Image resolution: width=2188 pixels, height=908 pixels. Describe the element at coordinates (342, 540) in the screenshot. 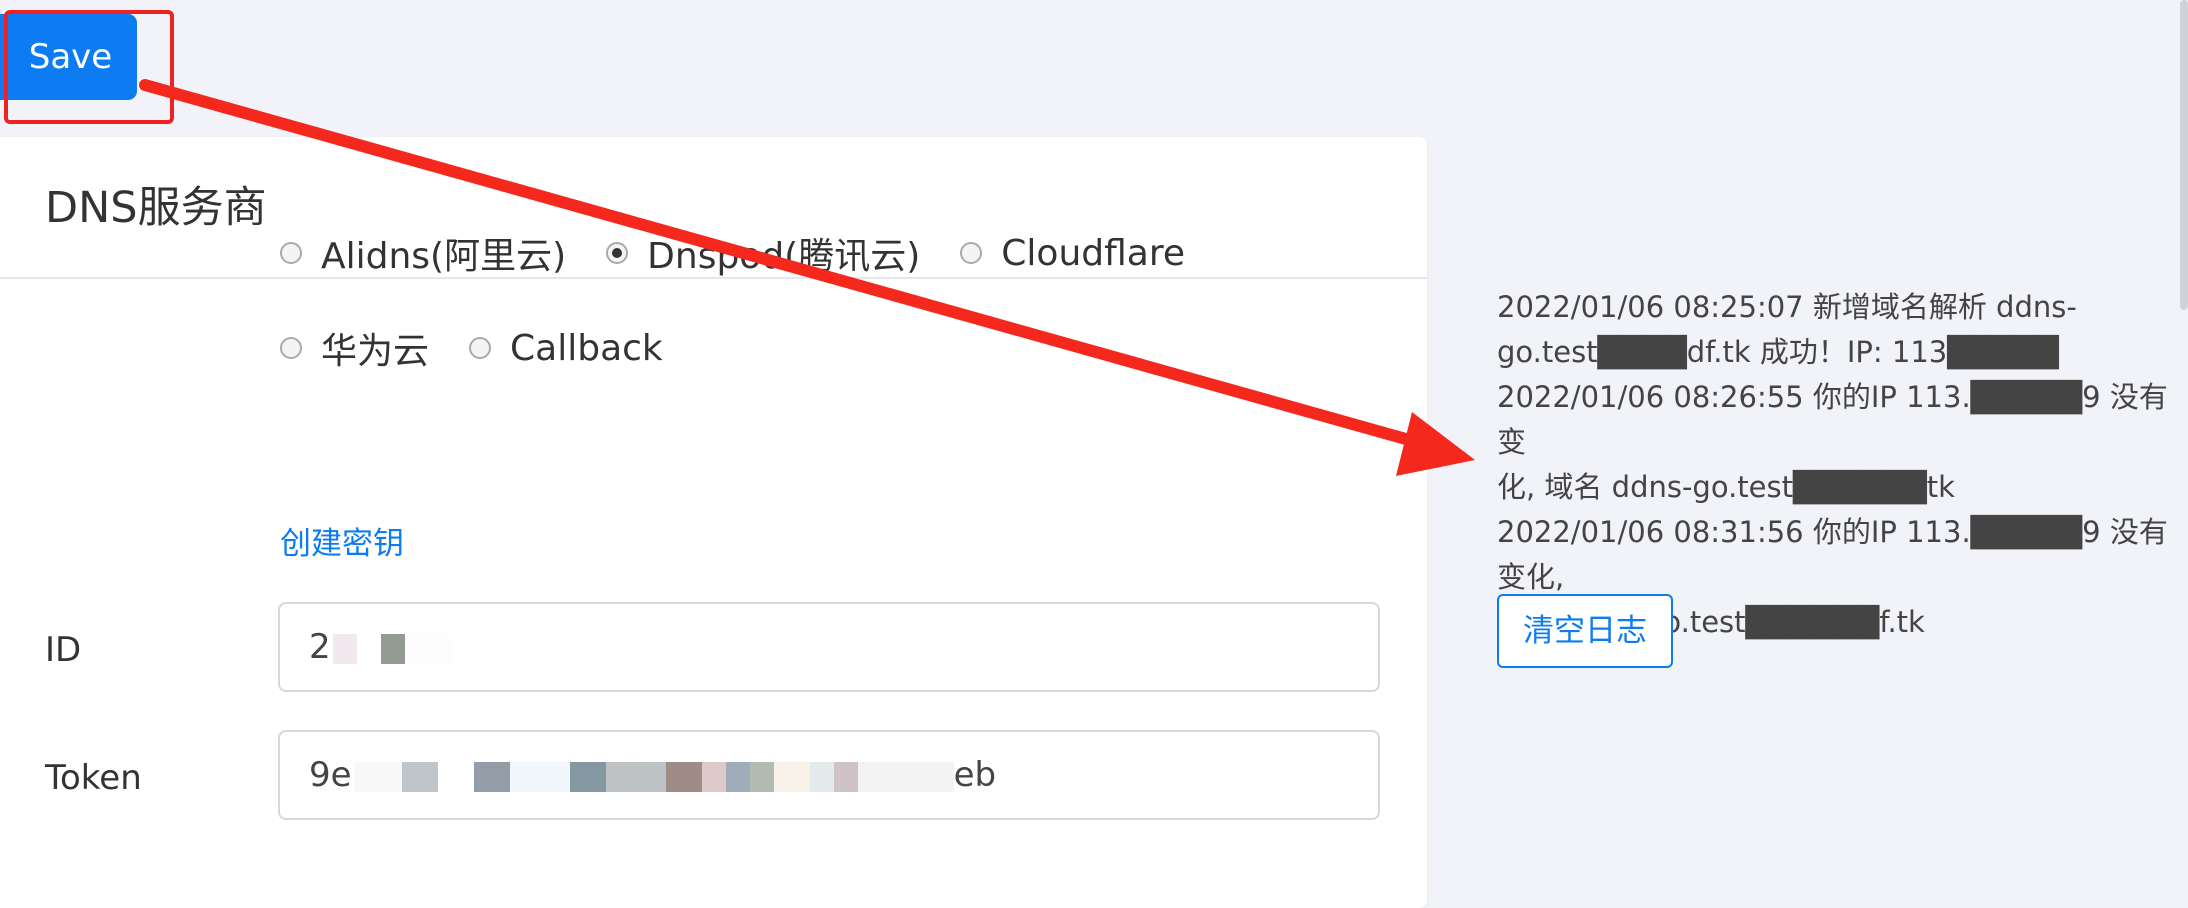

I see `create-key-link: 创建密钥` at that location.